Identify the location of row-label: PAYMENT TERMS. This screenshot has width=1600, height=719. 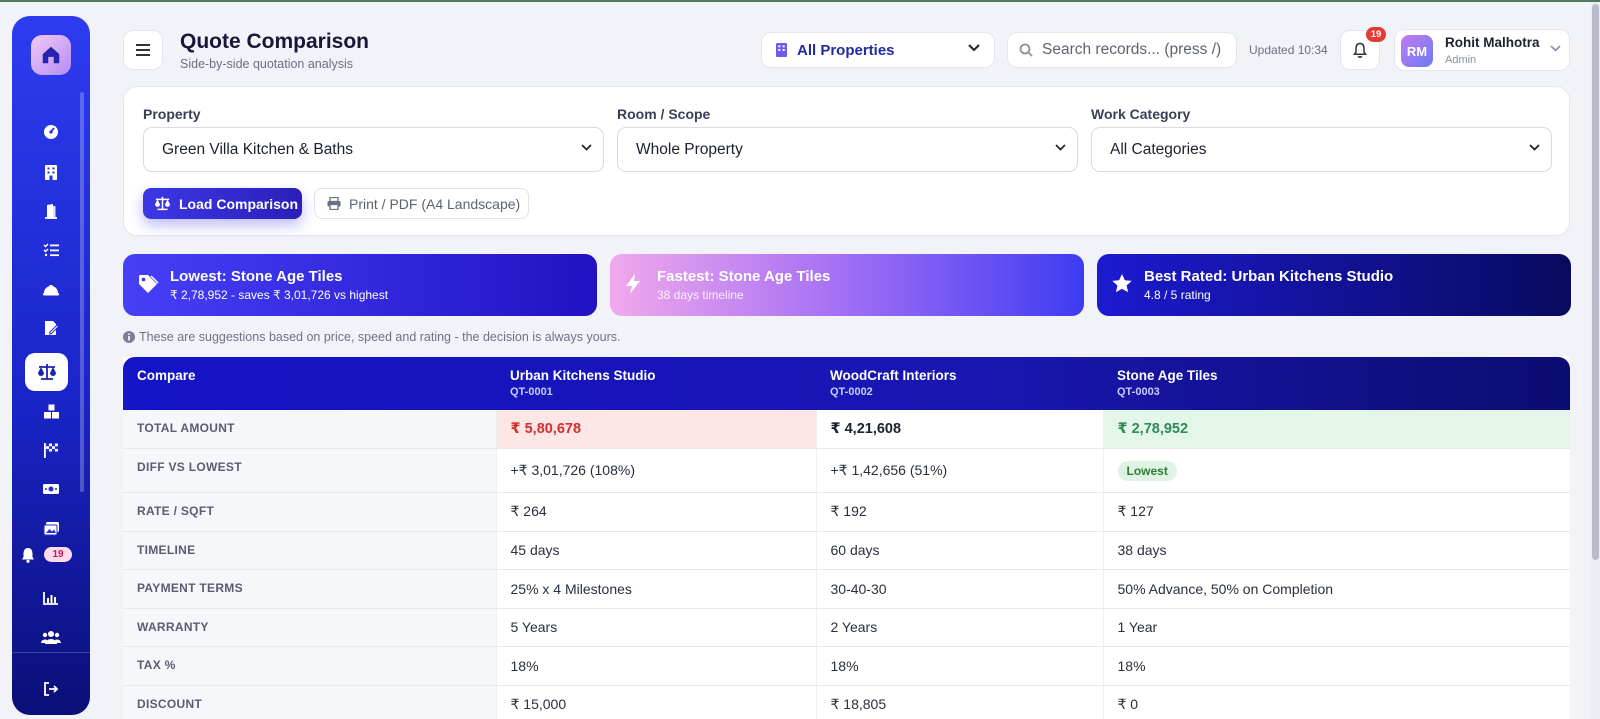
(309, 589).